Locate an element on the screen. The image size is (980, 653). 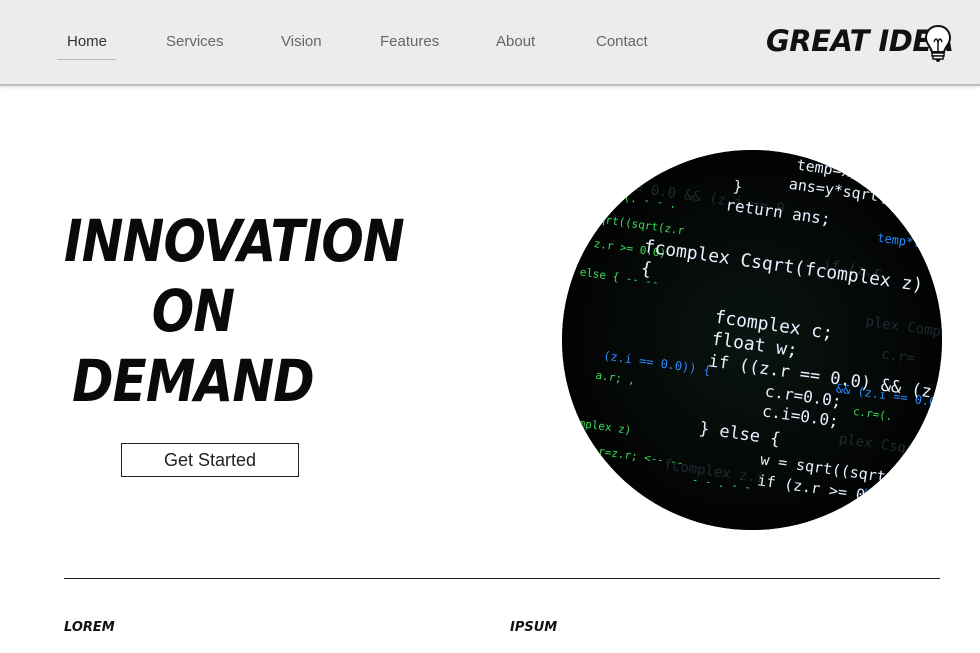
section-divider is located at coordinates (502, 578).